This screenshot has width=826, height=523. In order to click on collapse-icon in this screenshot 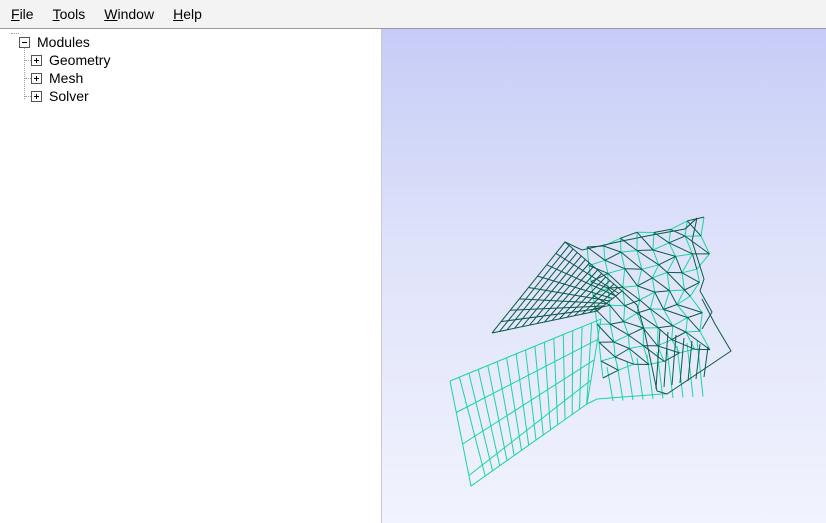, I will do `click(24, 42)`.